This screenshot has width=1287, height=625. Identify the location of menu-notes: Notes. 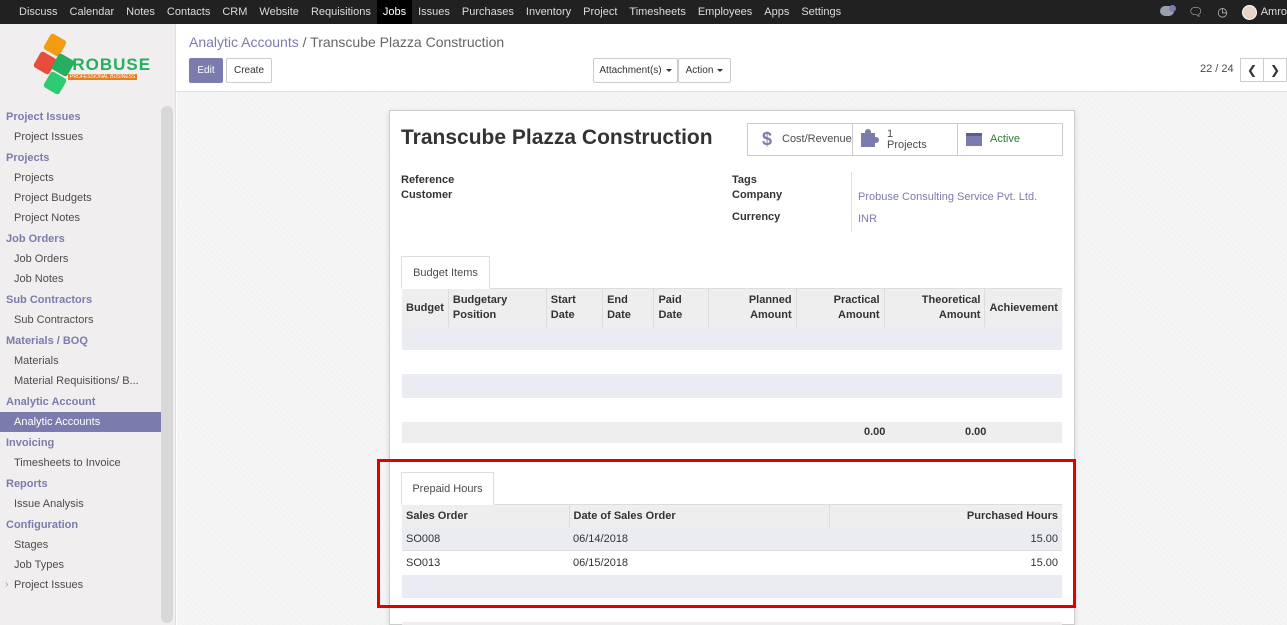
(140, 12).